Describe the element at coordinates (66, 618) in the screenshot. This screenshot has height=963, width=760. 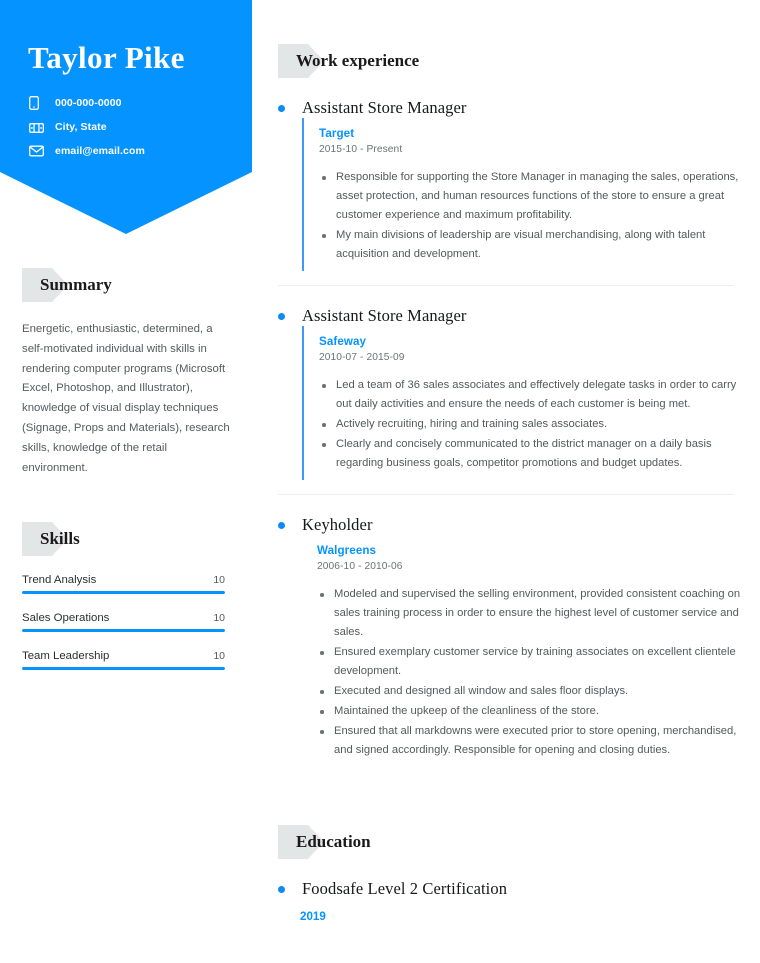
I see `skill-name: Sales Operations` at that location.